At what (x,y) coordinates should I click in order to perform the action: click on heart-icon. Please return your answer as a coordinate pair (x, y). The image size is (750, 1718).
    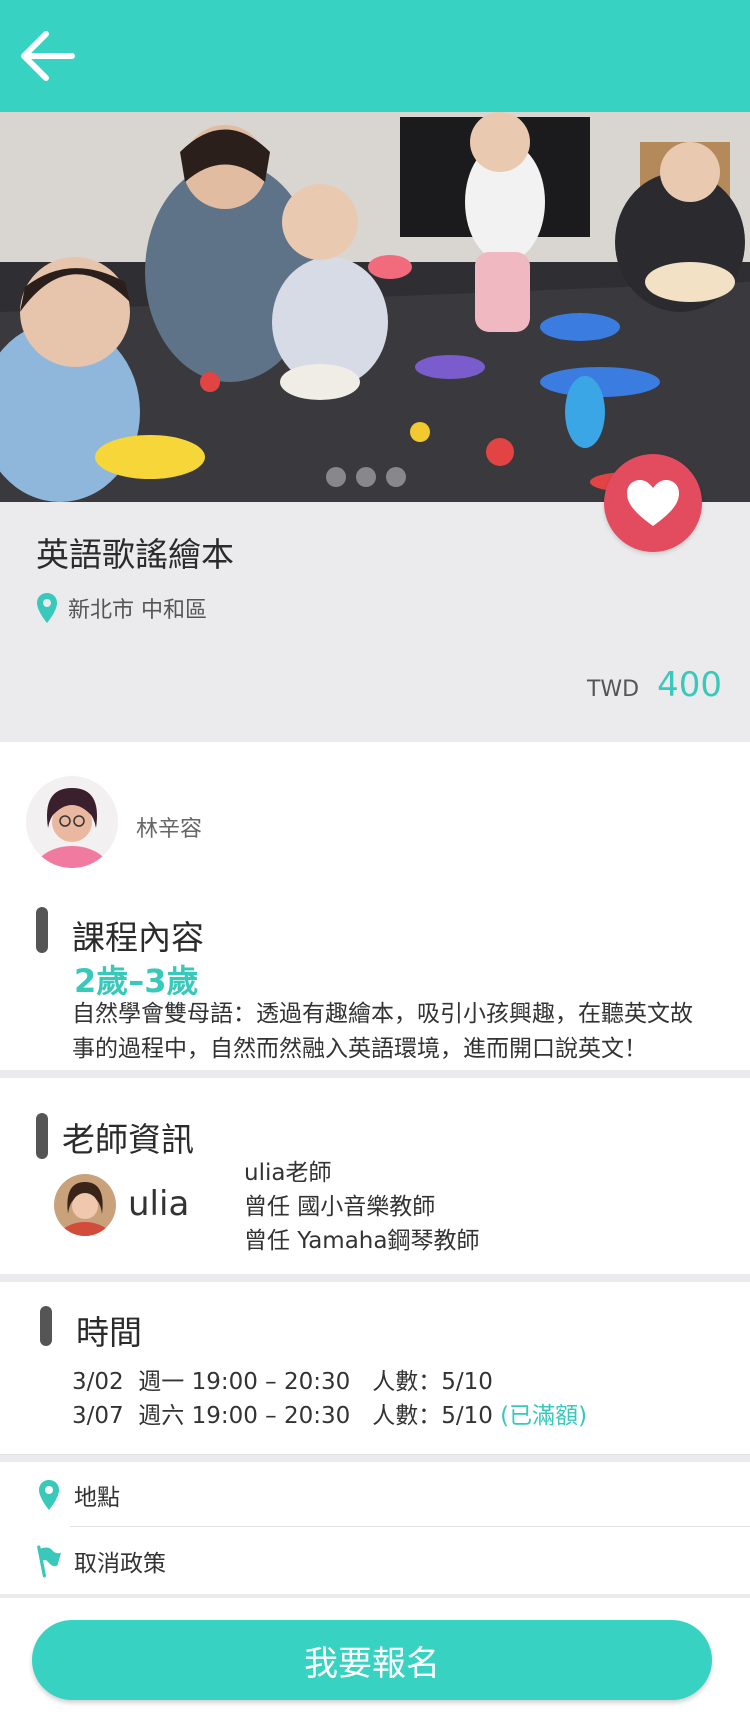
    Looking at the image, I should click on (653, 503).